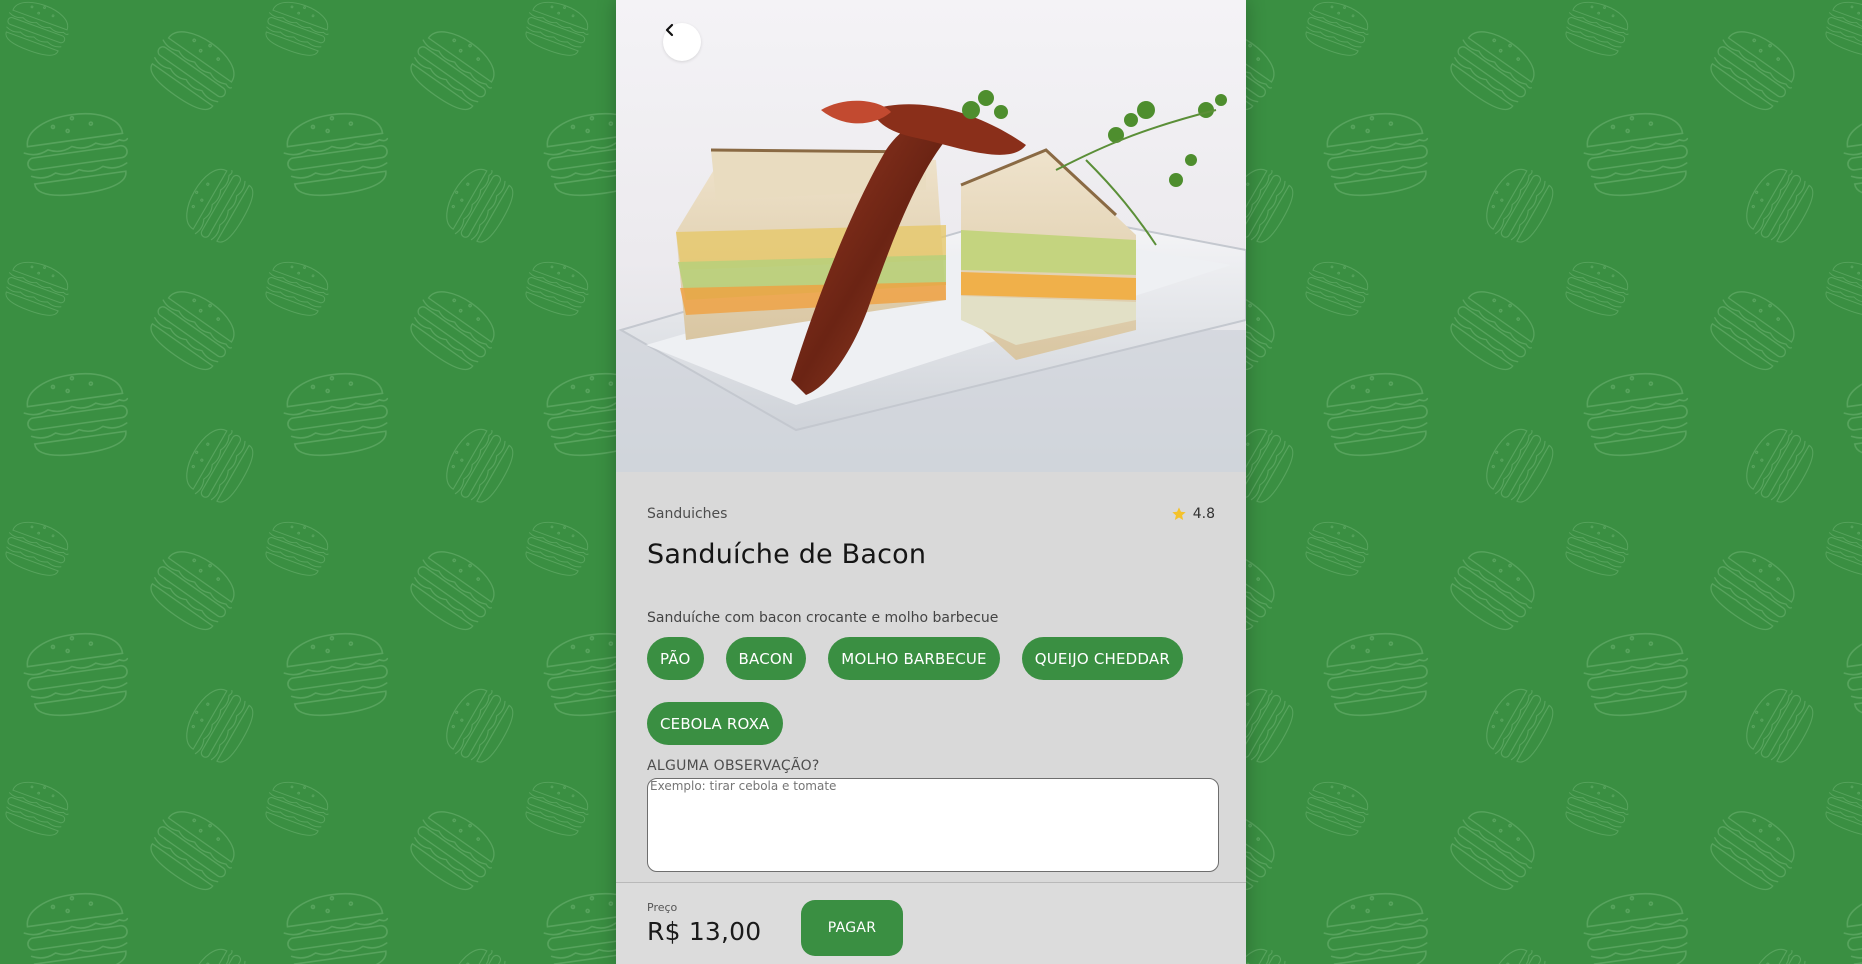 The height and width of the screenshot is (964, 1862). I want to click on pay-button: PAGAR, so click(852, 928).